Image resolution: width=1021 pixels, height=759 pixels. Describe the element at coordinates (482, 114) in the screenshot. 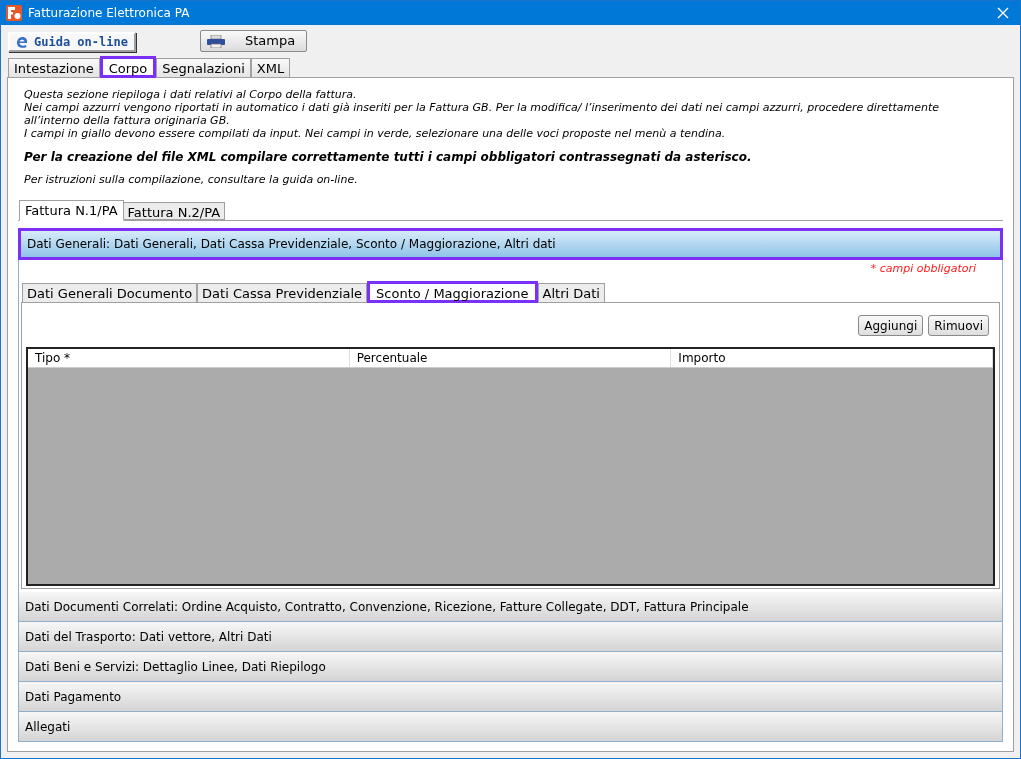

I see `description-text: Nei campi azzurri vengono riportati in automatico i dati già inseriti per la Fattura GB. Per la modifica/ l’inserimento dei dati nei campi azzurri, procedere direttamente all’interno della fattura originaria GB.` at that location.